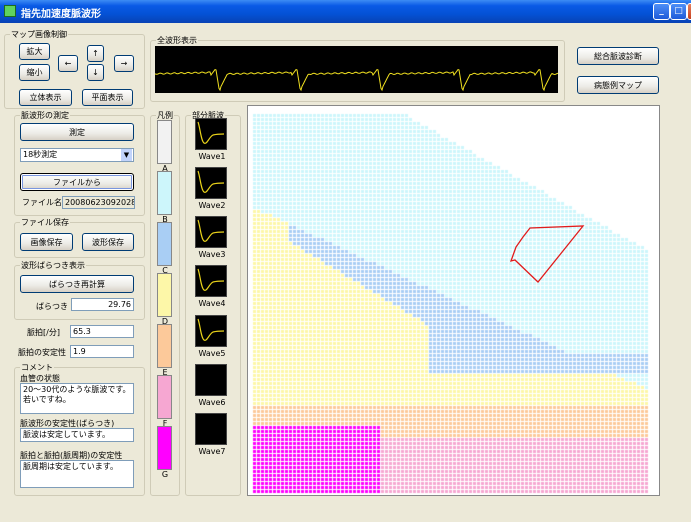 The image size is (691, 522). What do you see at coordinates (61, 14) in the screenshot?
I see `window-title: 指先加速度脈波形` at bounding box center [61, 14].